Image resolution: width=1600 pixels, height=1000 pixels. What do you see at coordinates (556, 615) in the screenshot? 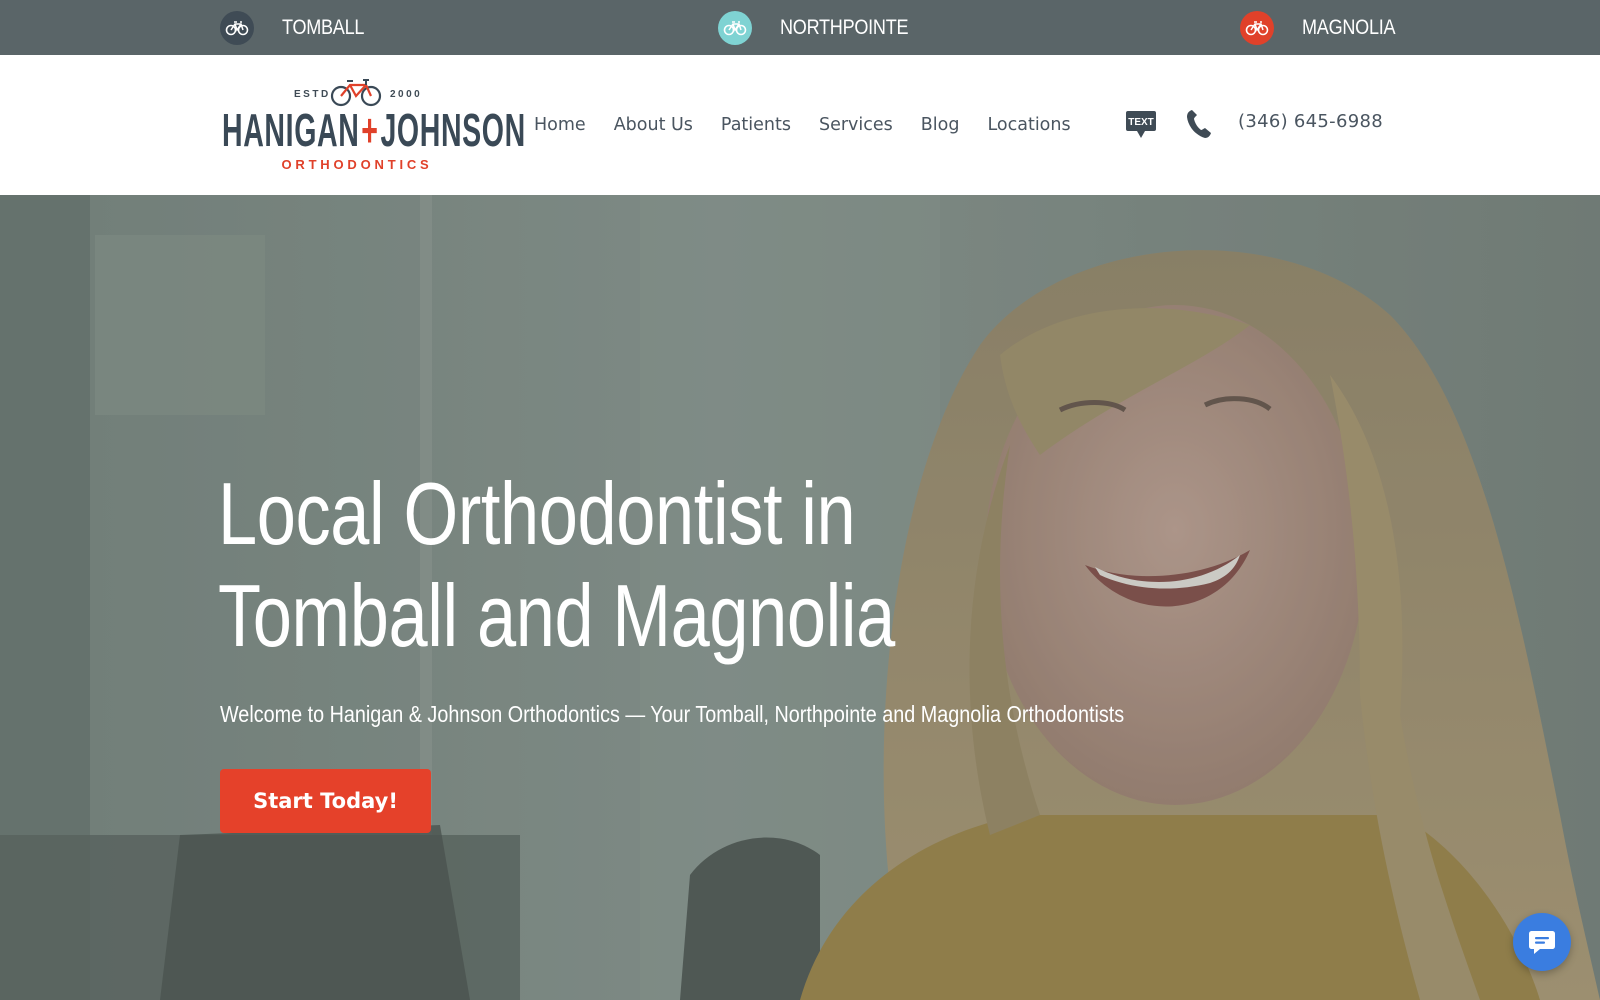
I see `hero-title-line2: Tomball and Magnolia` at bounding box center [556, 615].